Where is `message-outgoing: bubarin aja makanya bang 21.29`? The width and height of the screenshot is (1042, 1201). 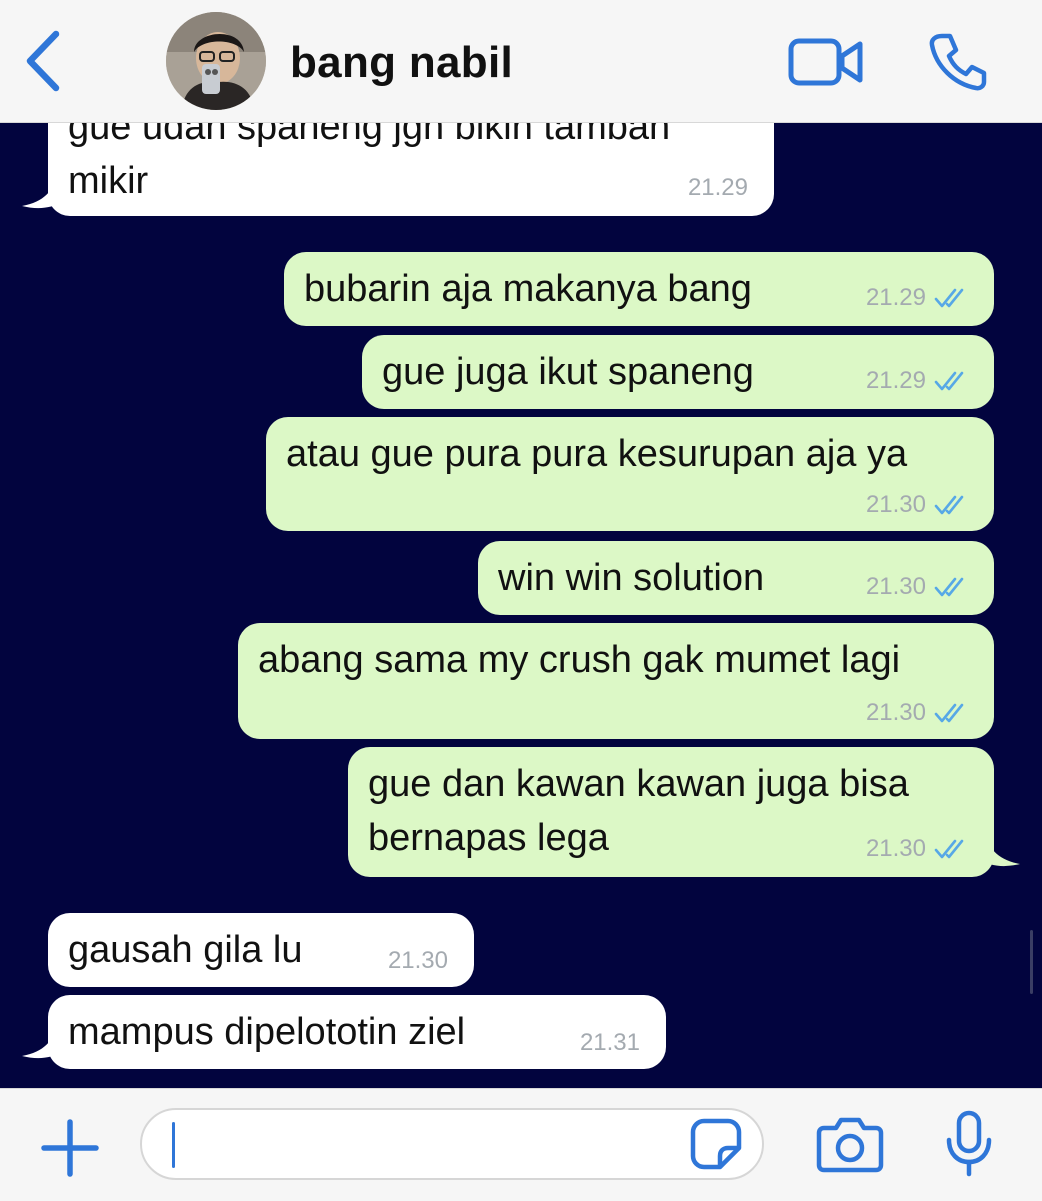 message-outgoing: bubarin aja makanya bang 21.29 is located at coordinates (639, 289).